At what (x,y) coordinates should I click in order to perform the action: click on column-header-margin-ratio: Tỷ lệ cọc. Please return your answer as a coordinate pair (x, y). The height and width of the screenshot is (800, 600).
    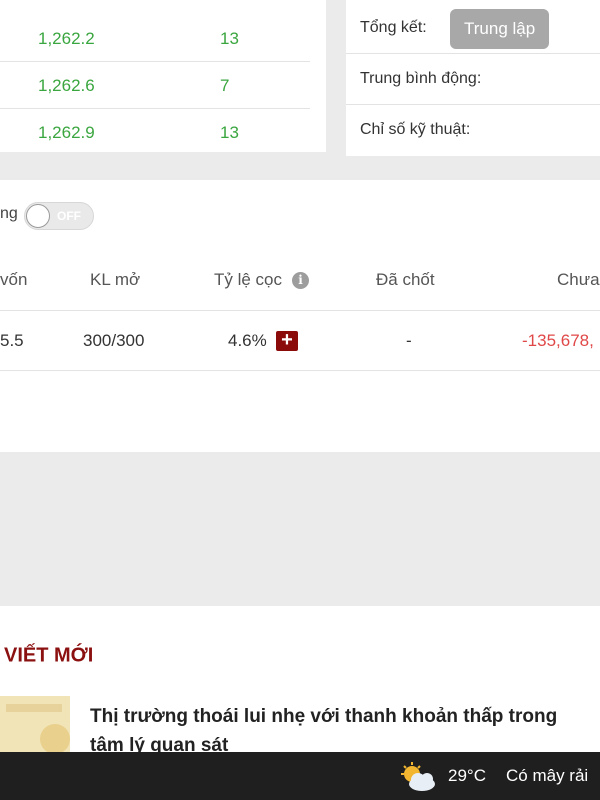
    Looking at the image, I should click on (248, 279).